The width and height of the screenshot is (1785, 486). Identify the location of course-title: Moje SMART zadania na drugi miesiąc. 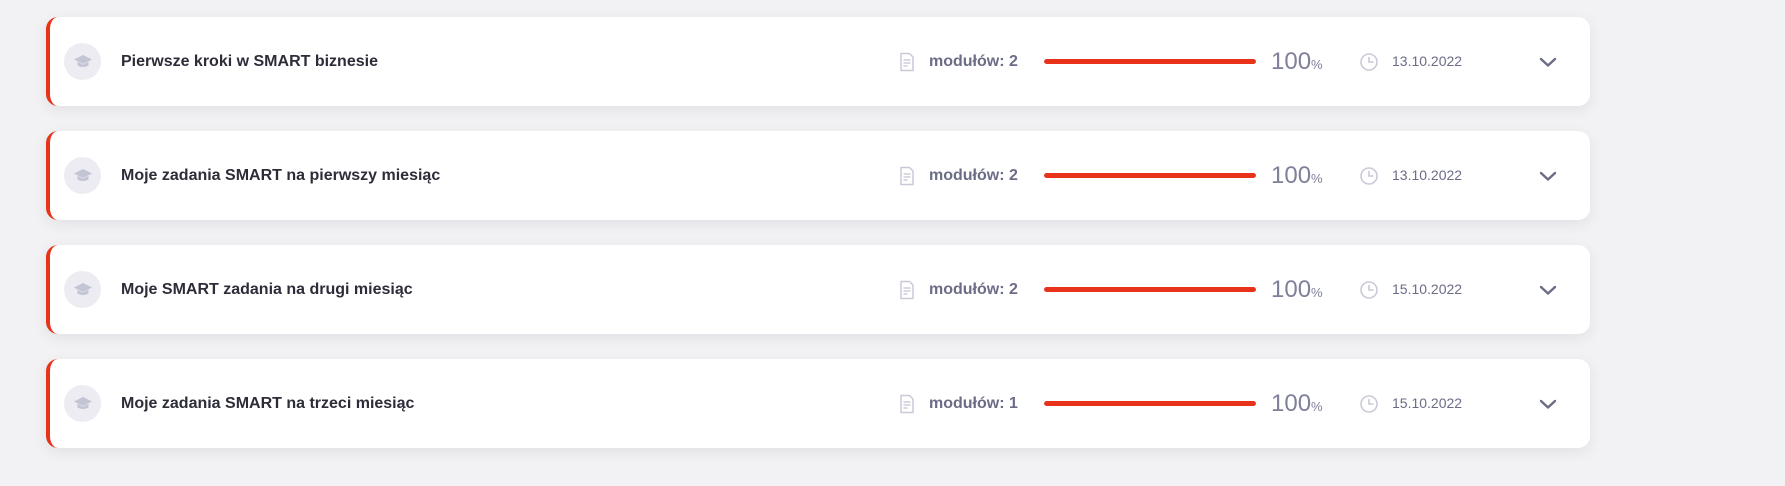
(267, 289).